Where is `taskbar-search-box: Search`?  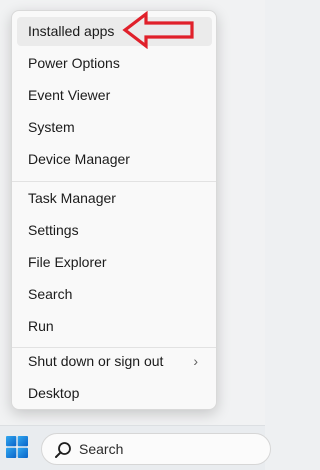
taskbar-search-box: Search is located at coordinates (156, 449).